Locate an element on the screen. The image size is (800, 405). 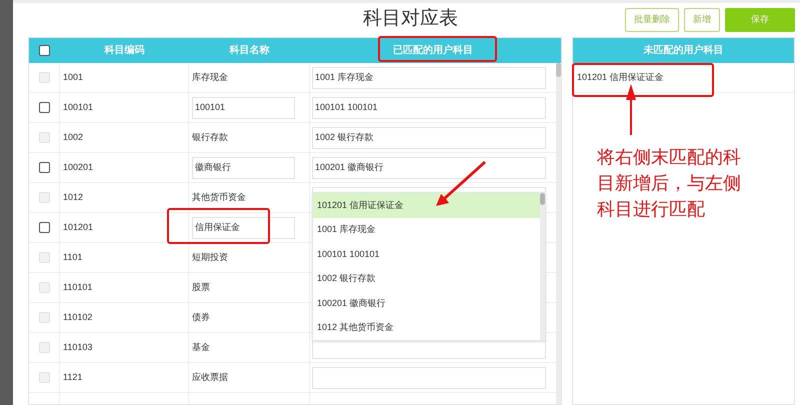
dropdown-option: 101201 信用证保证金 is located at coordinates (426, 205).